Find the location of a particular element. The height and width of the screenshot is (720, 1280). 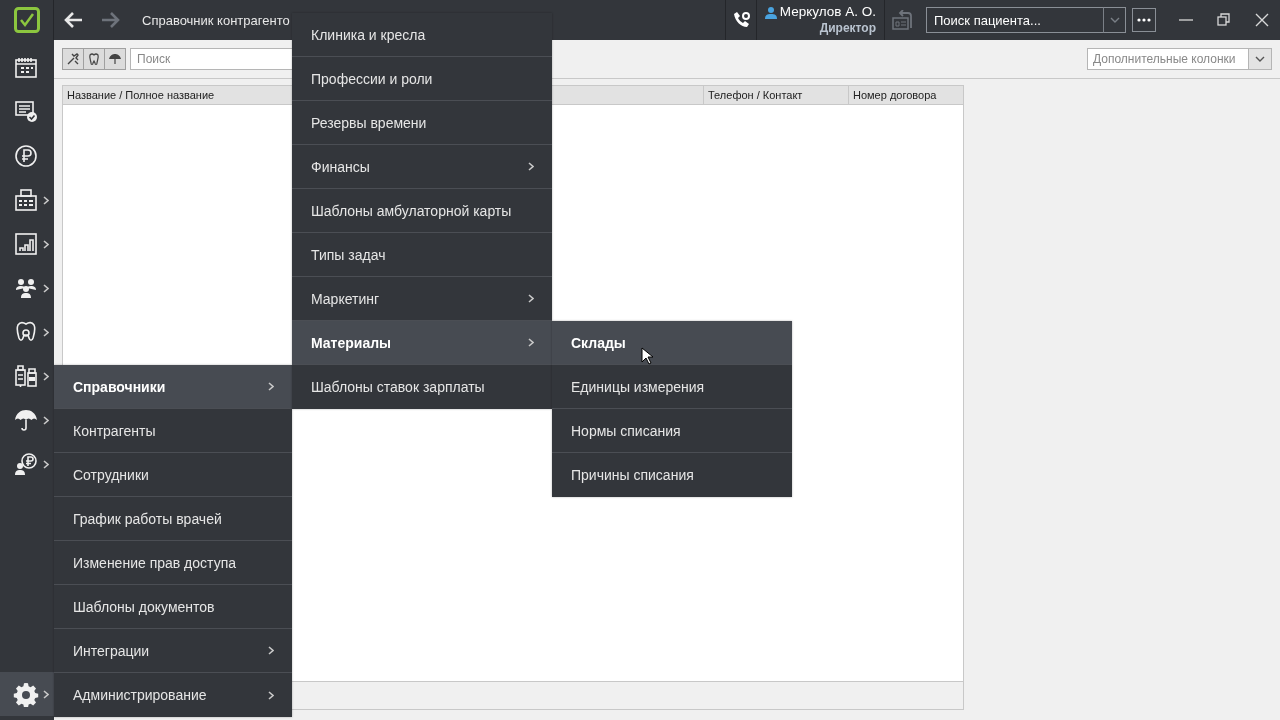

menu-item: Типы задач is located at coordinates (422, 255).